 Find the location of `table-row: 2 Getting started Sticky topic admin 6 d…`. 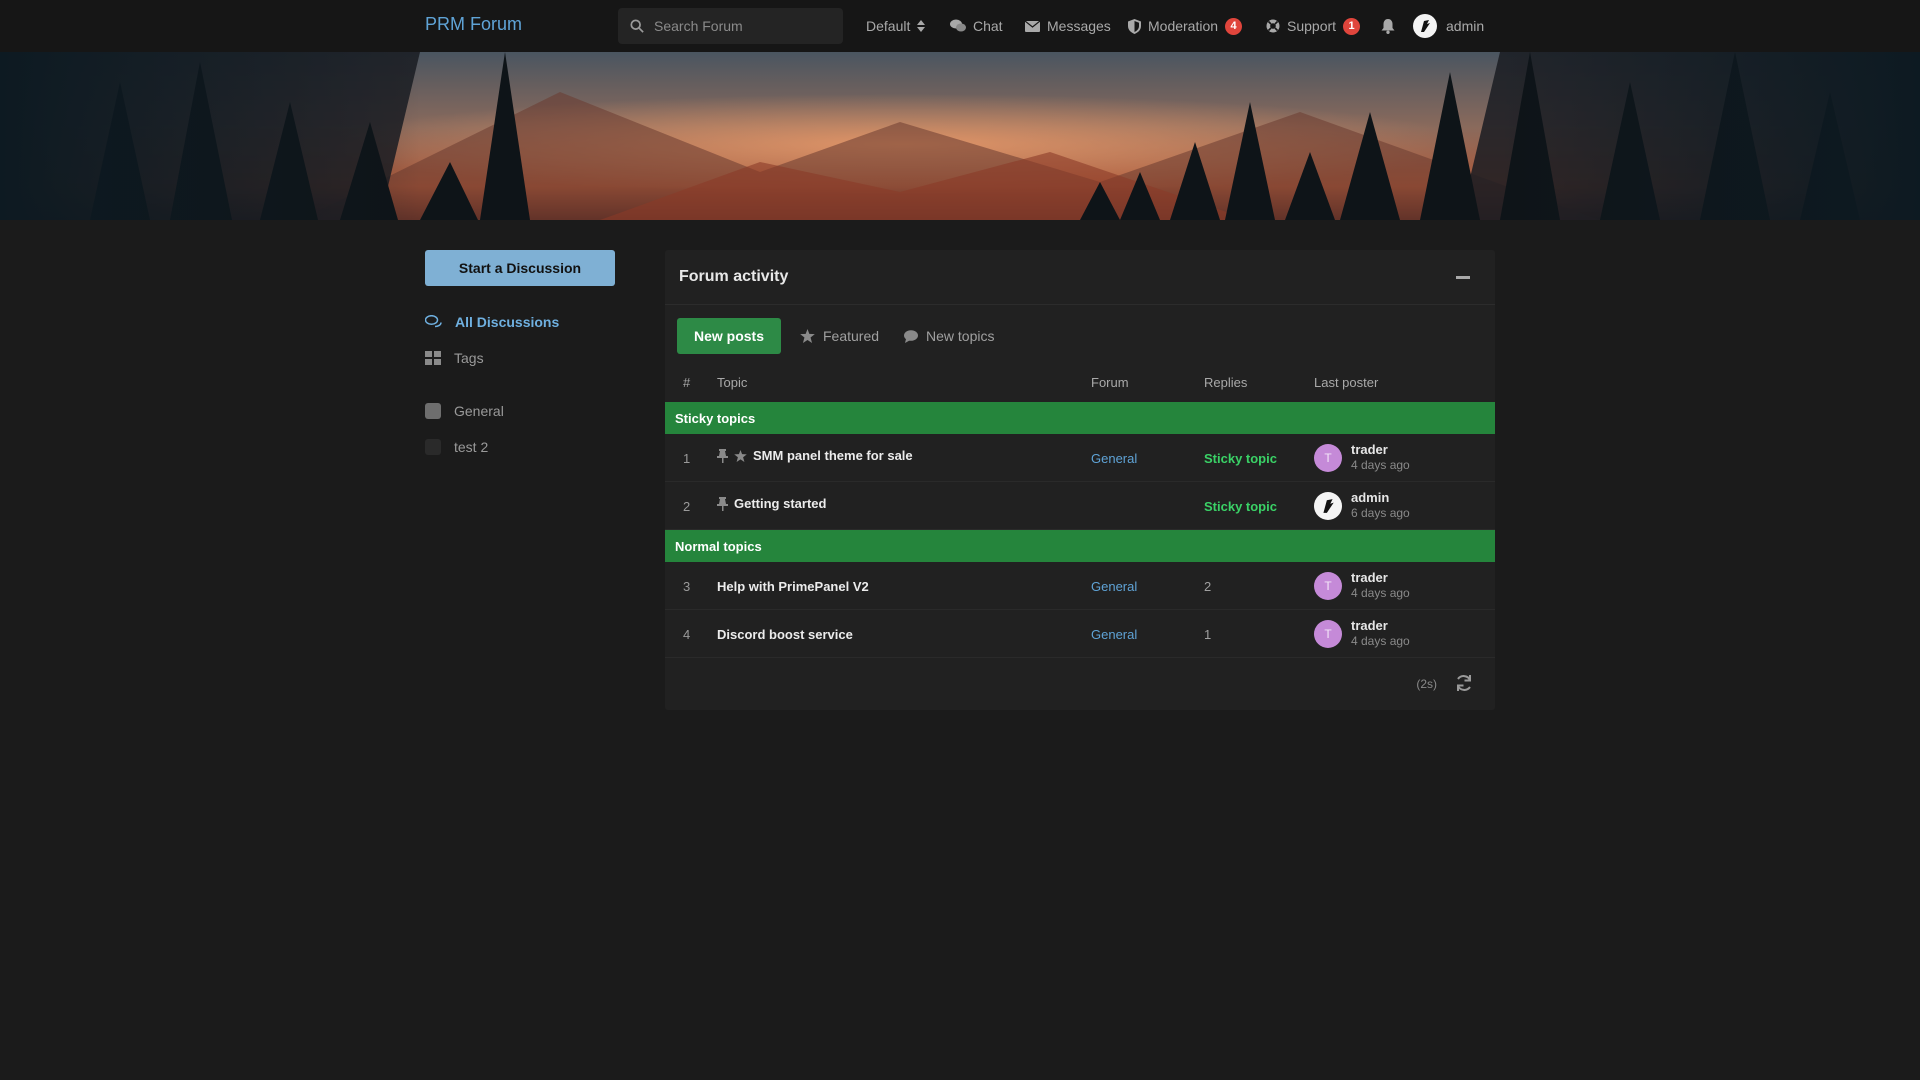

table-row: 2 Getting started Sticky topic admin 6 d… is located at coordinates (1080, 506).